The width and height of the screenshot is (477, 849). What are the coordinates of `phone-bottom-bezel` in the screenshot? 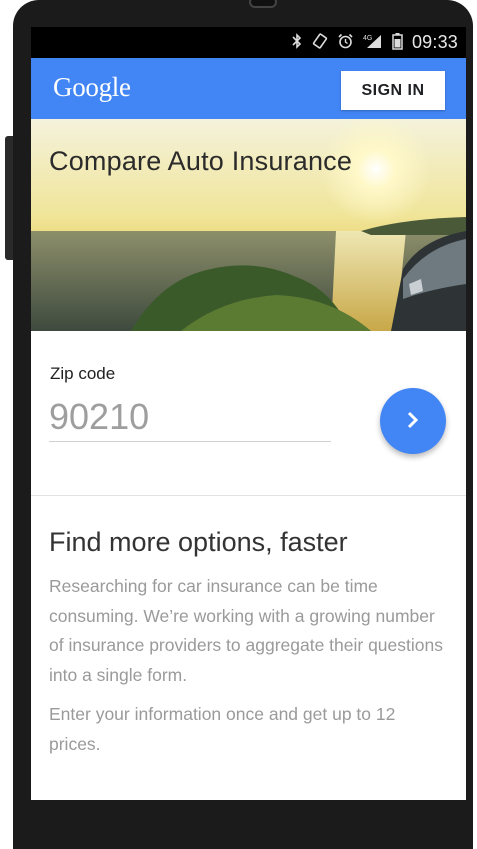 It's located at (243, 824).